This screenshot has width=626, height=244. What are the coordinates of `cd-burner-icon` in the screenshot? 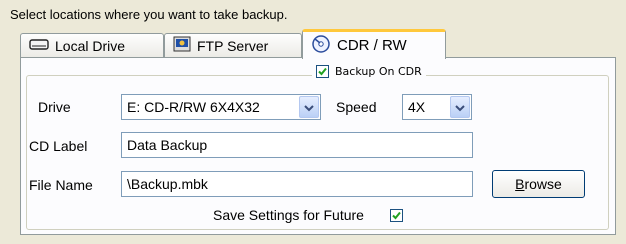 It's located at (321, 46).